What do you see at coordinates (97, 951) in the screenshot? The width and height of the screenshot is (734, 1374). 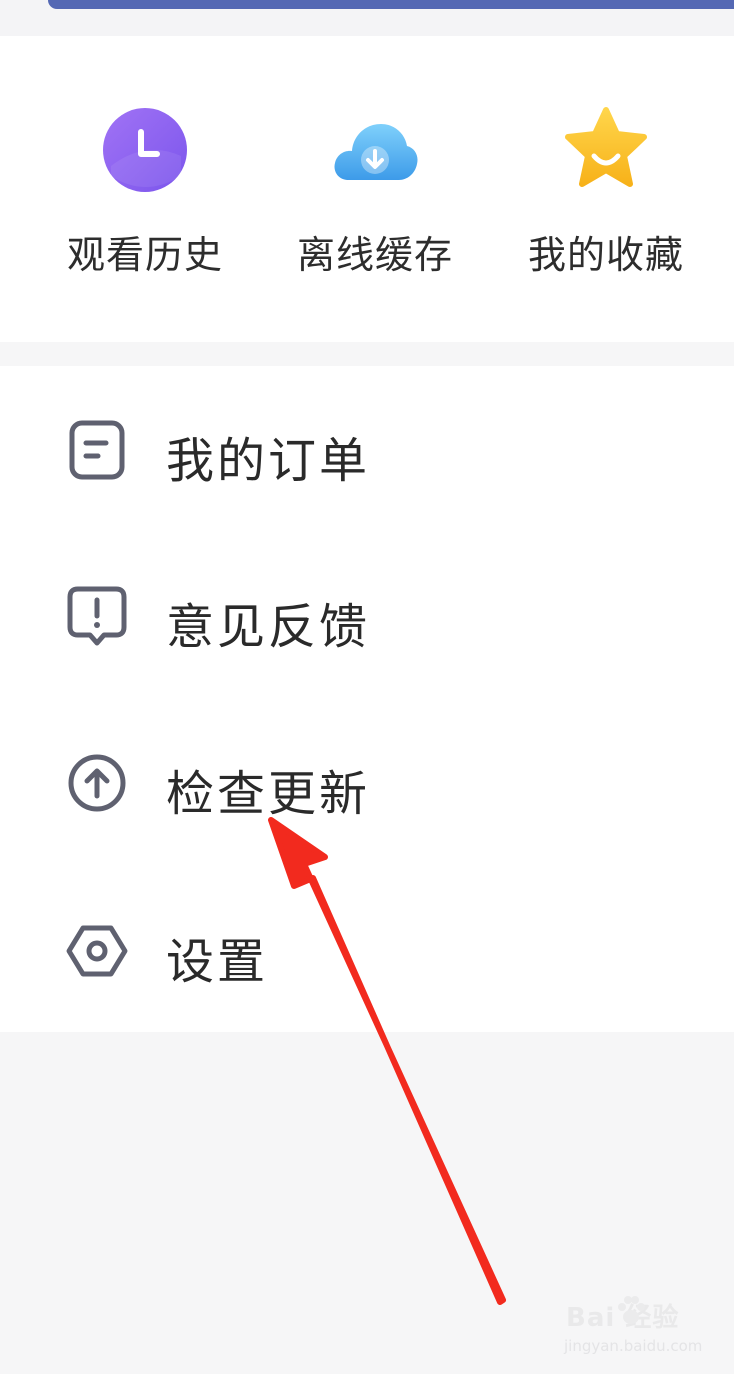 I see `hexagon-settings-icon` at bounding box center [97, 951].